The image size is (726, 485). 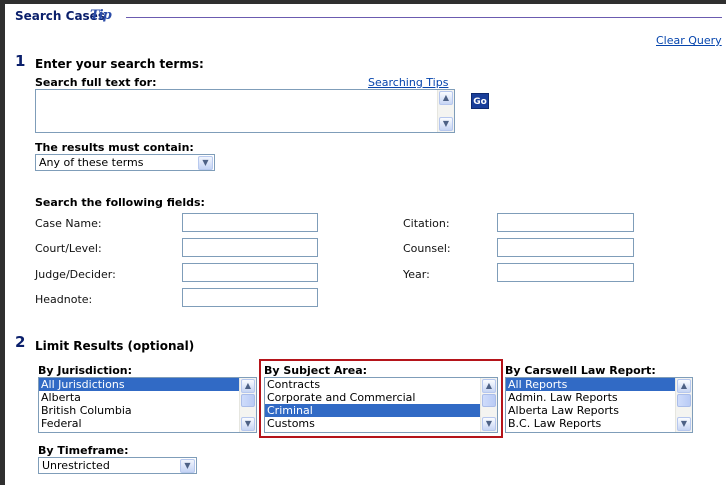 I want to click on counsel-input, so click(x=565, y=247).